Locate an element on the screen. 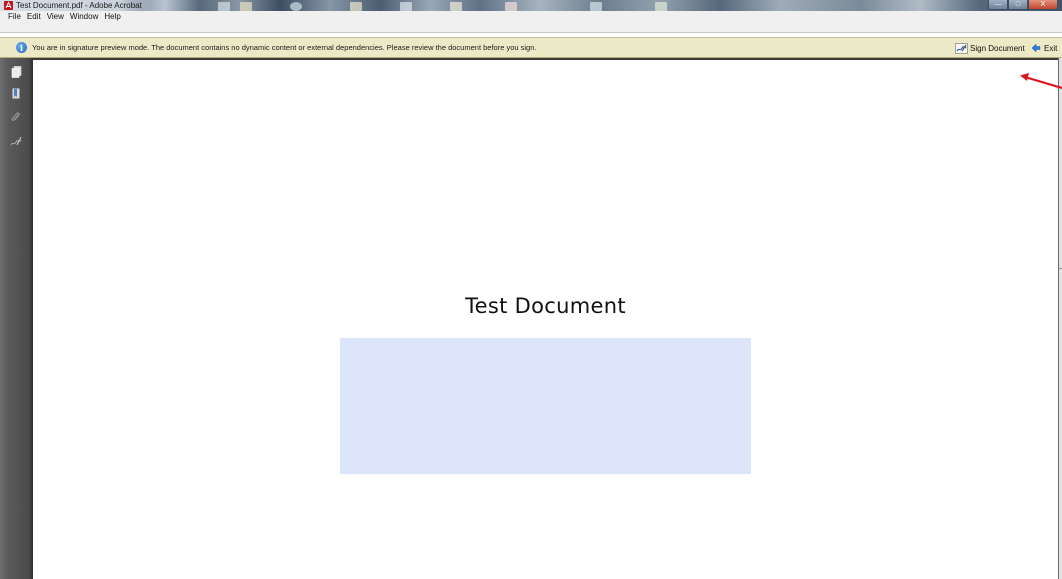  menu-file: File is located at coordinates (14, 16).